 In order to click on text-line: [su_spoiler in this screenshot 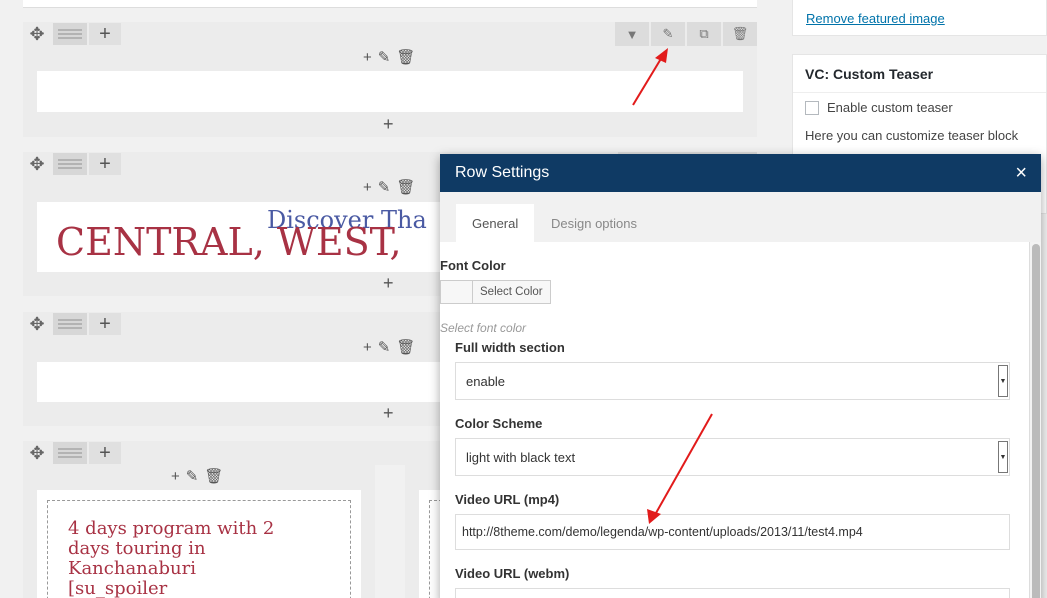, I will do `click(118, 588)`.